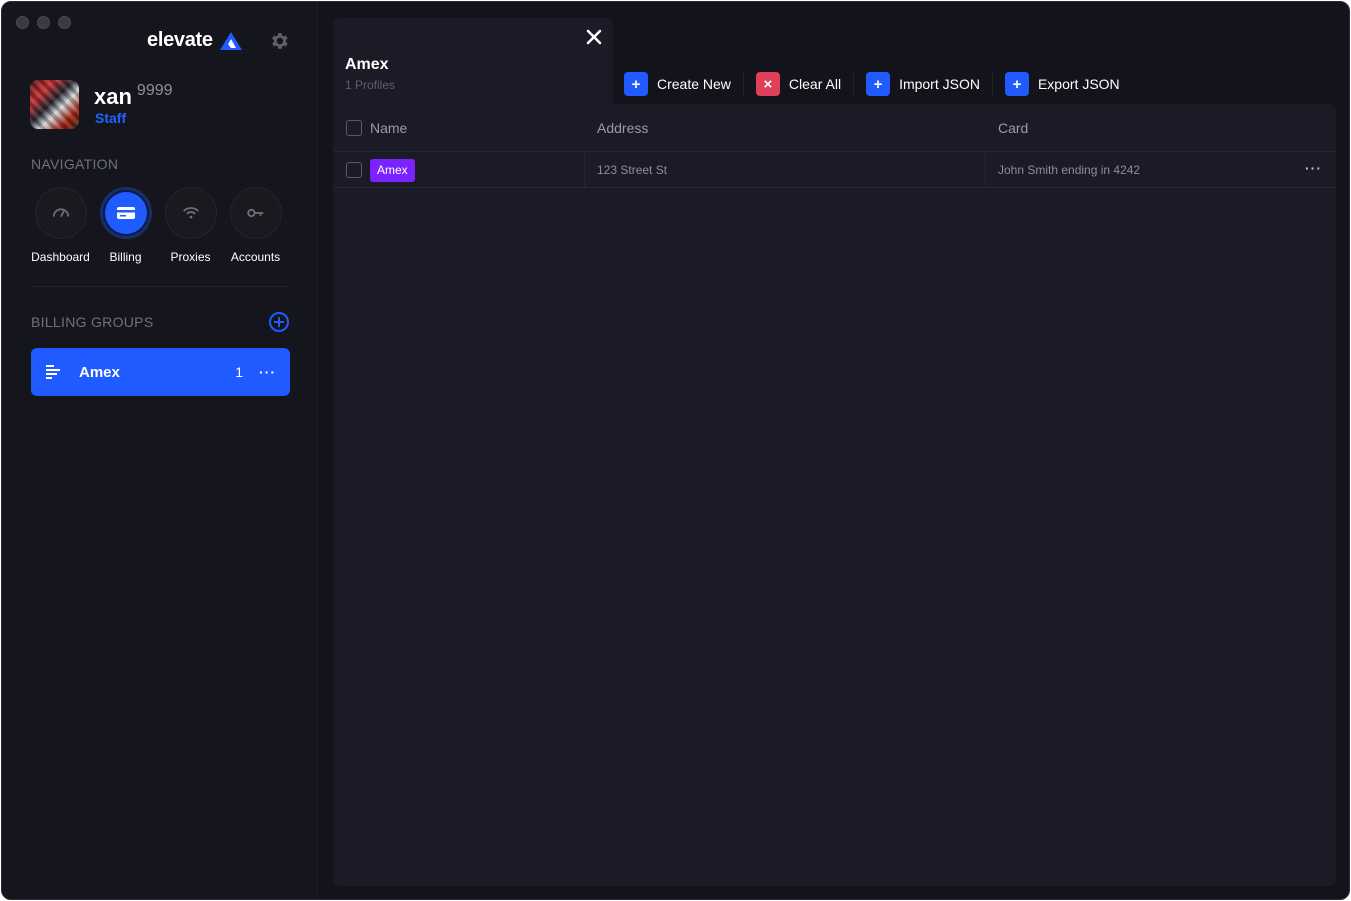 The image size is (1351, 901). What do you see at coordinates (125, 213) in the screenshot?
I see `credit-card-icon` at bounding box center [125, 213].